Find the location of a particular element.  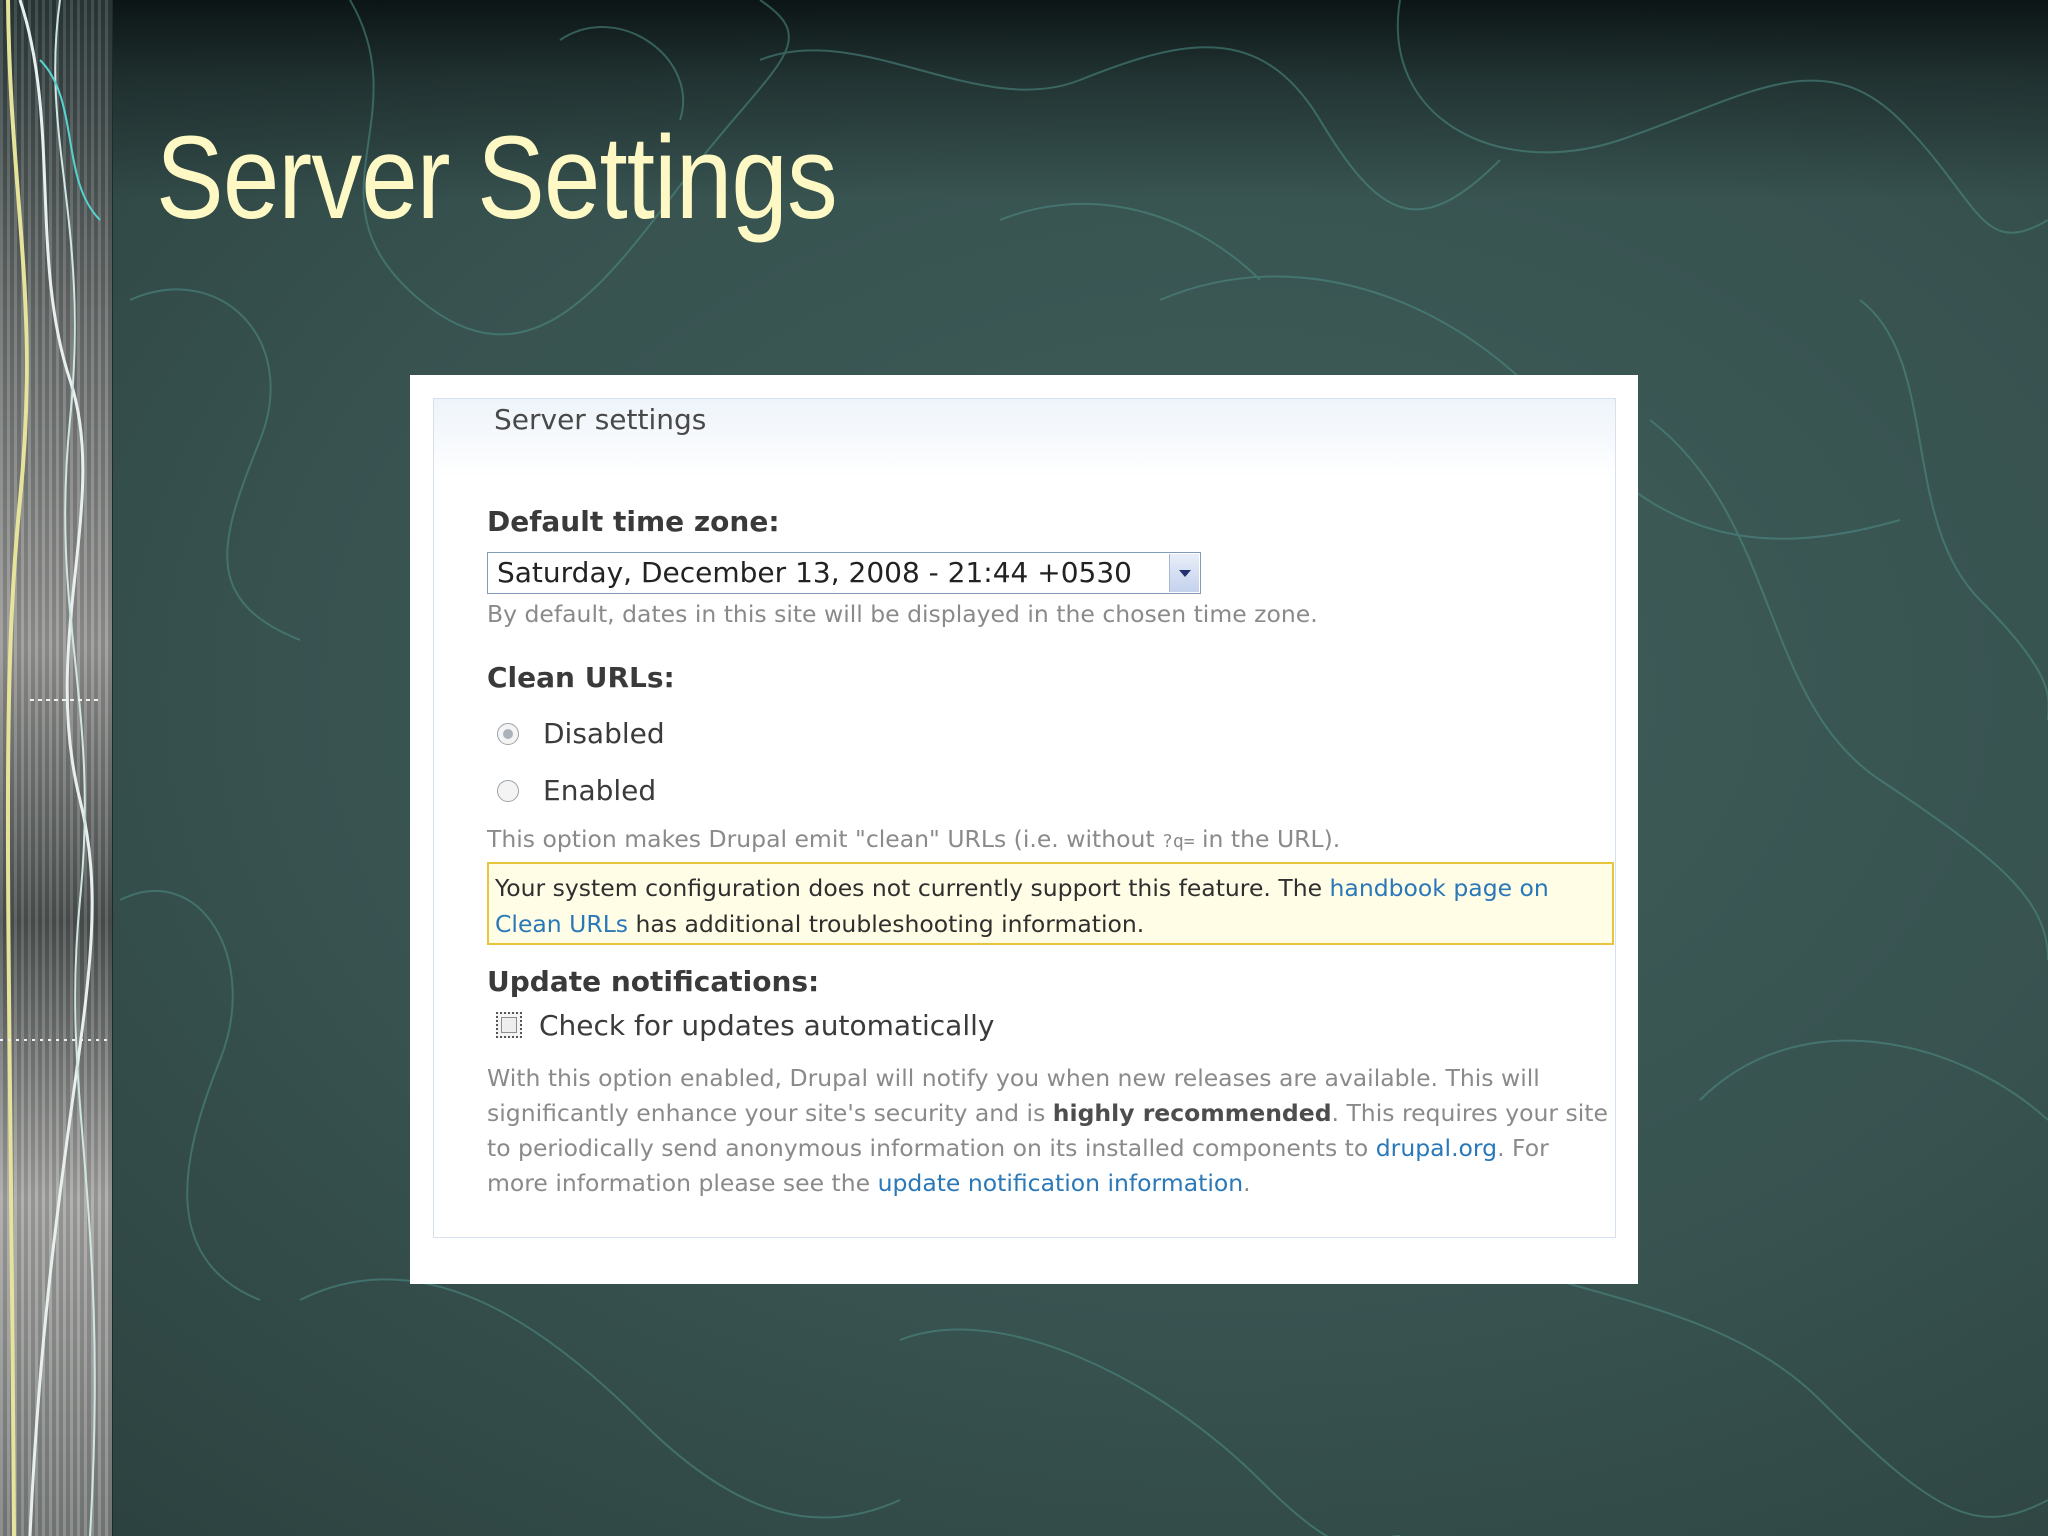

checkbox-label: Check for updates automatically is located at coordinates (766, 1025).